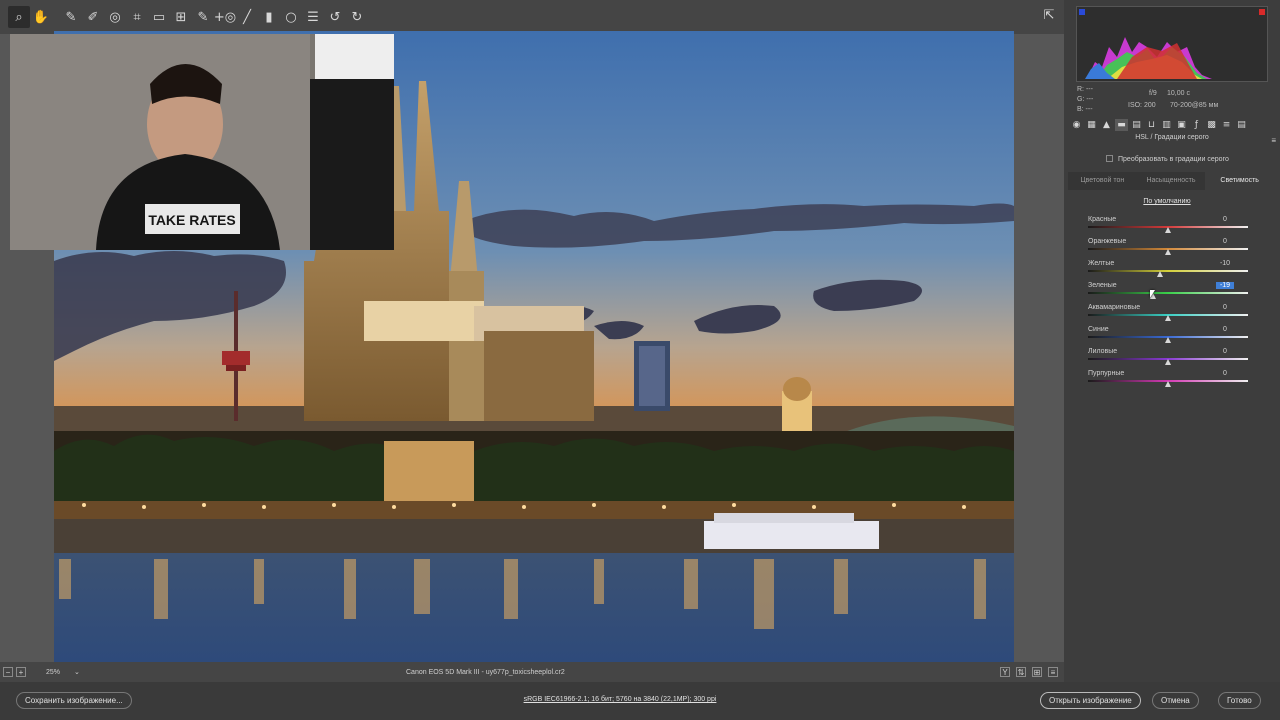 This screenshot has height=720, width=1280. I want to click on basic-panel-icon: ◉, so click(1076, 125).